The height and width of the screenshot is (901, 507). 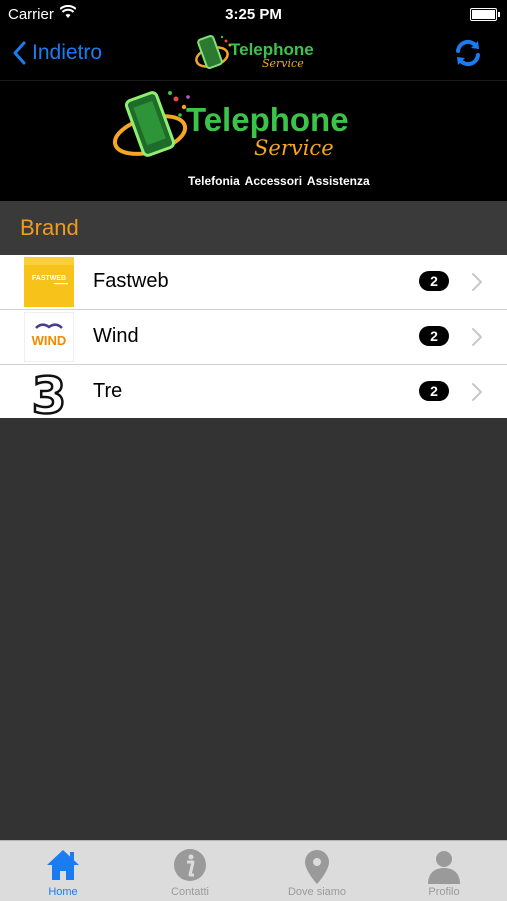 I want to click on fastweb-logo: FASTWEB, so click(x=49, y=282).